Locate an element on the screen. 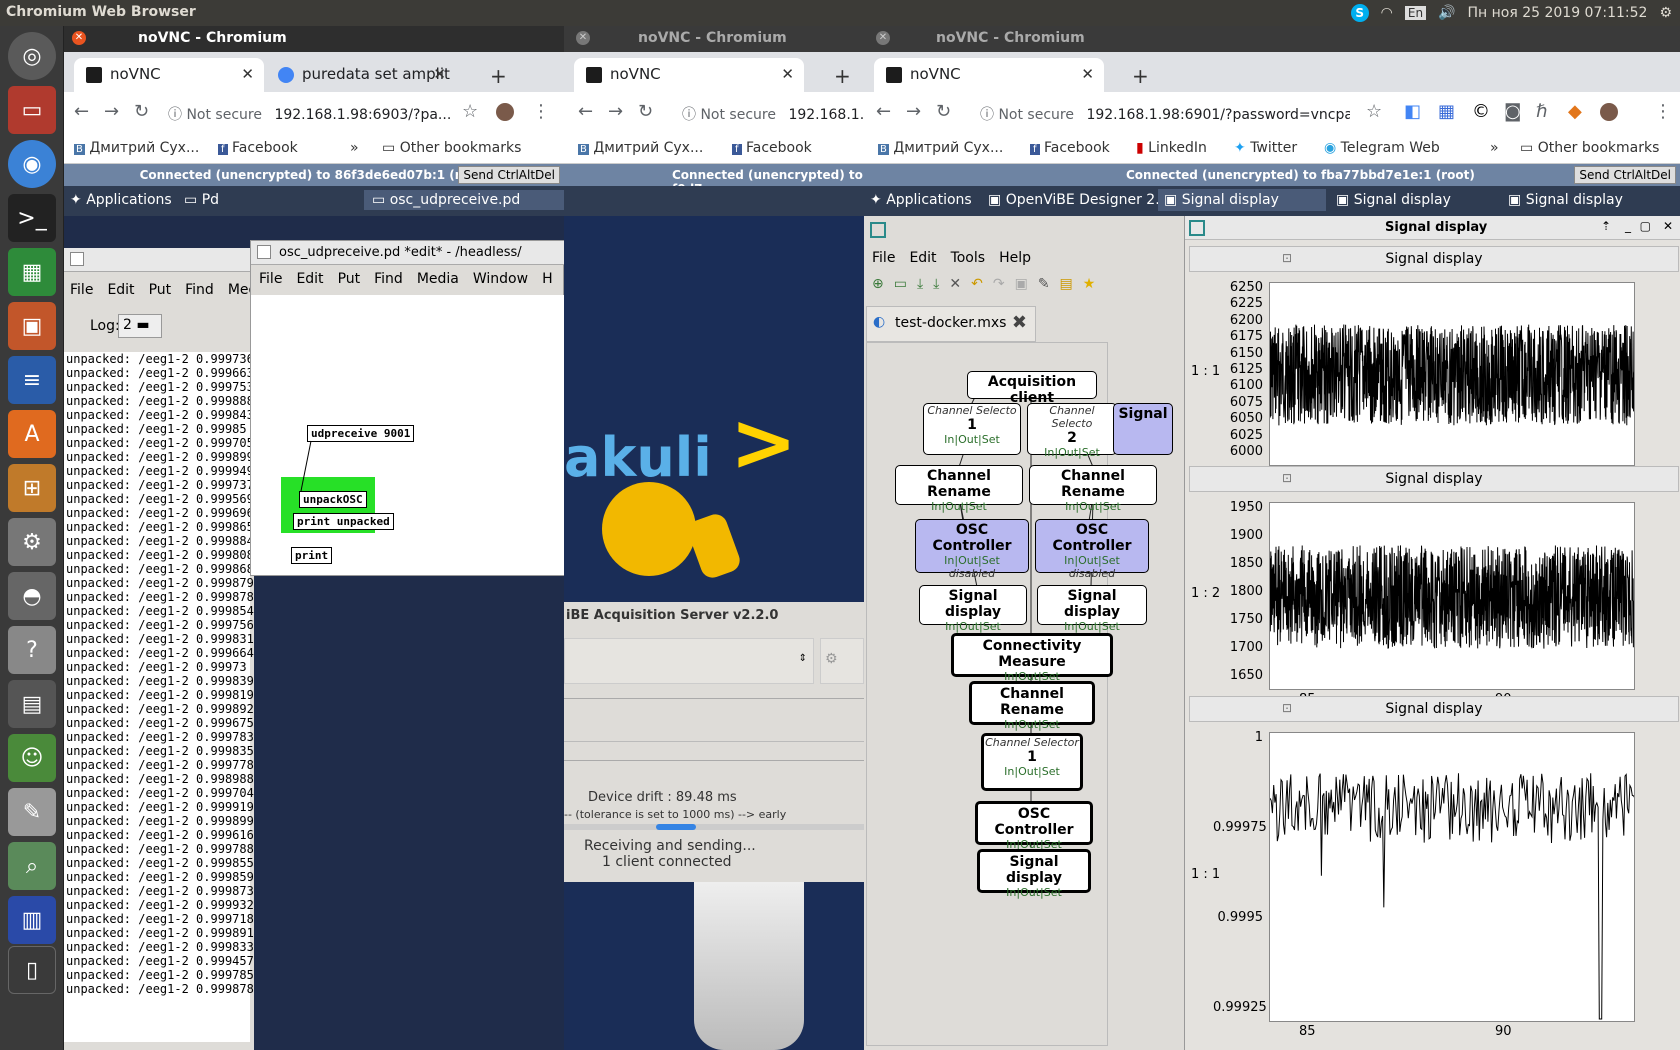  node-channel-rename-3: Channel Rename In|Out|Set is located at coordinates (1032, 706).